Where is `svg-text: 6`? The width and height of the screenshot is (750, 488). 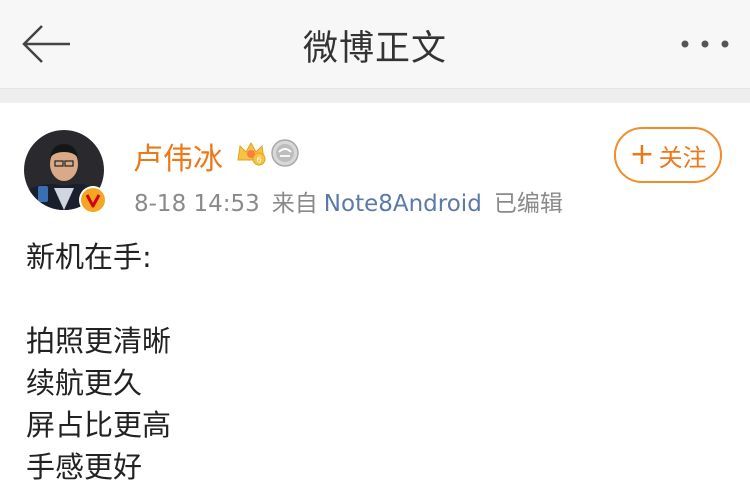 svg-text: 6 is located at coordinates (259, 160).